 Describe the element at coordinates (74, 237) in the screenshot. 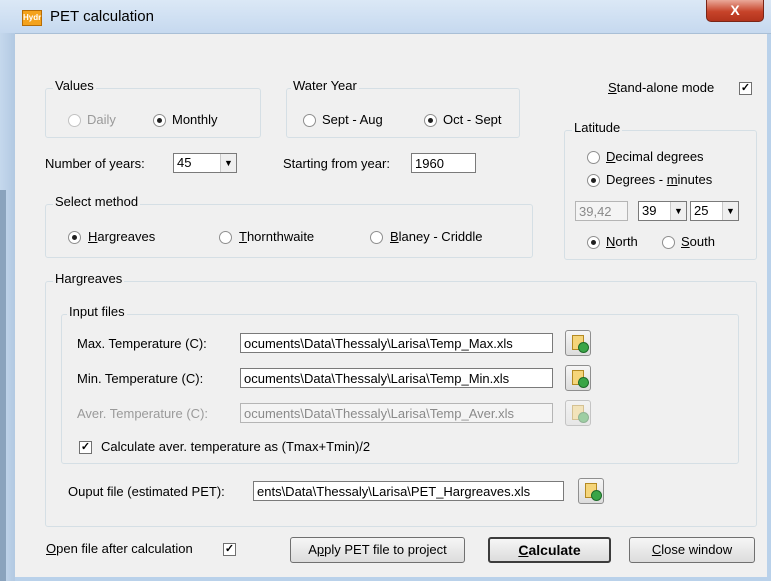

I see `hargreaves-radio` at that location.